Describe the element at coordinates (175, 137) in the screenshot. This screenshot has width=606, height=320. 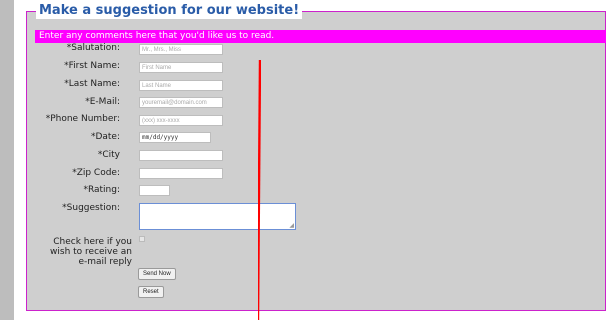
I see `date-input: mm/dd/yyyy` at that location.